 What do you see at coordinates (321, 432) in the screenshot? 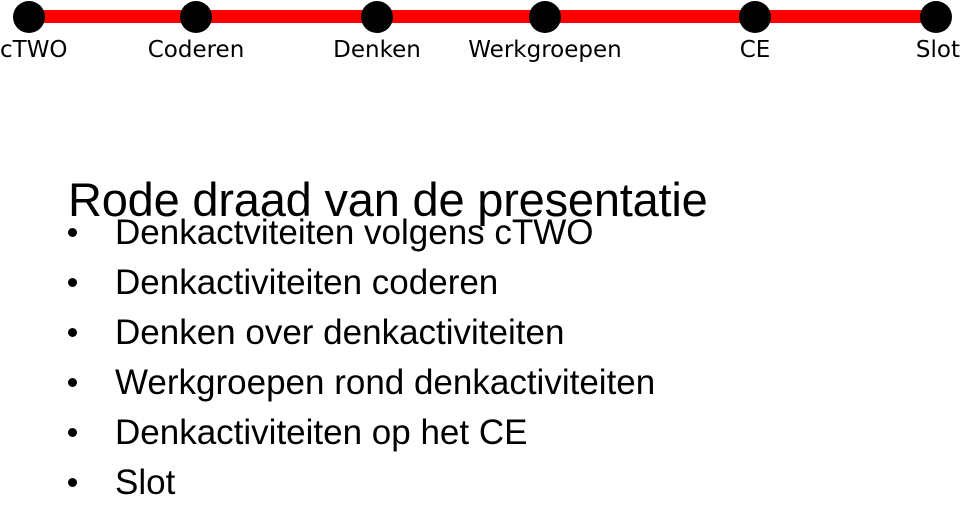
I see `list-item-label: Denkactiviteiten op het CE` at bounding box center [321, 432].